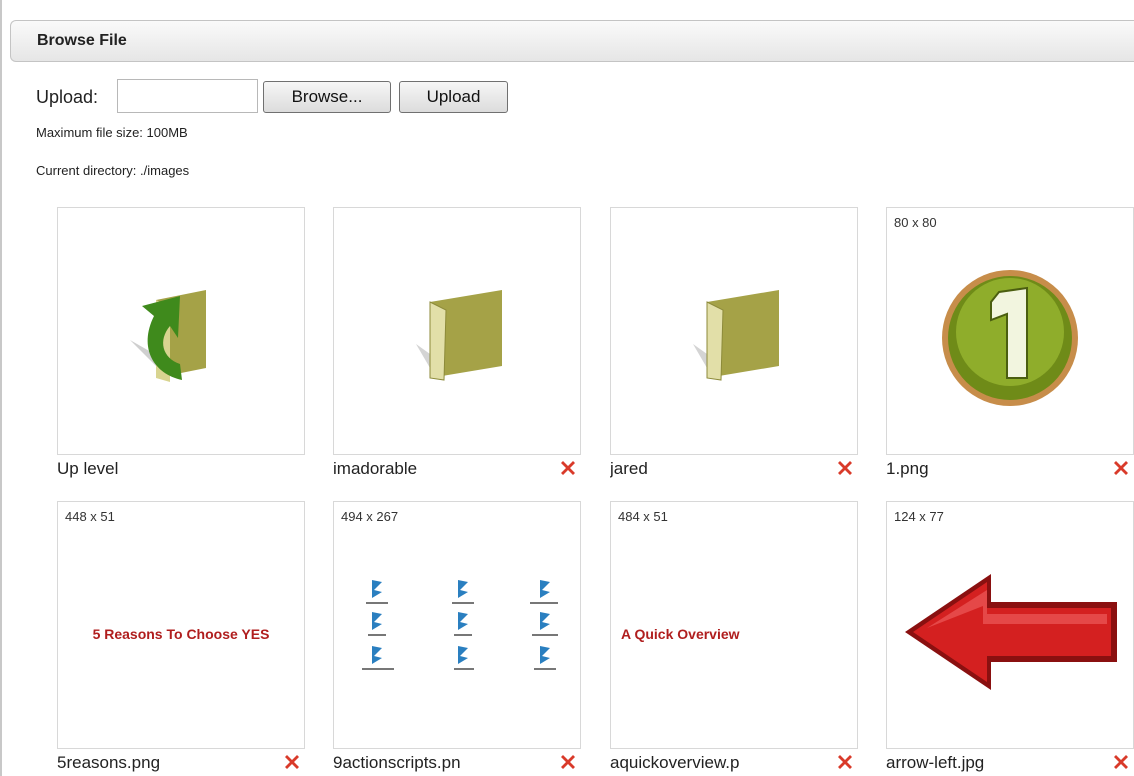 The image size is (1134, 776). I want to click on banner-text: 5 Reasons To Choose YES, so click(181, 634).